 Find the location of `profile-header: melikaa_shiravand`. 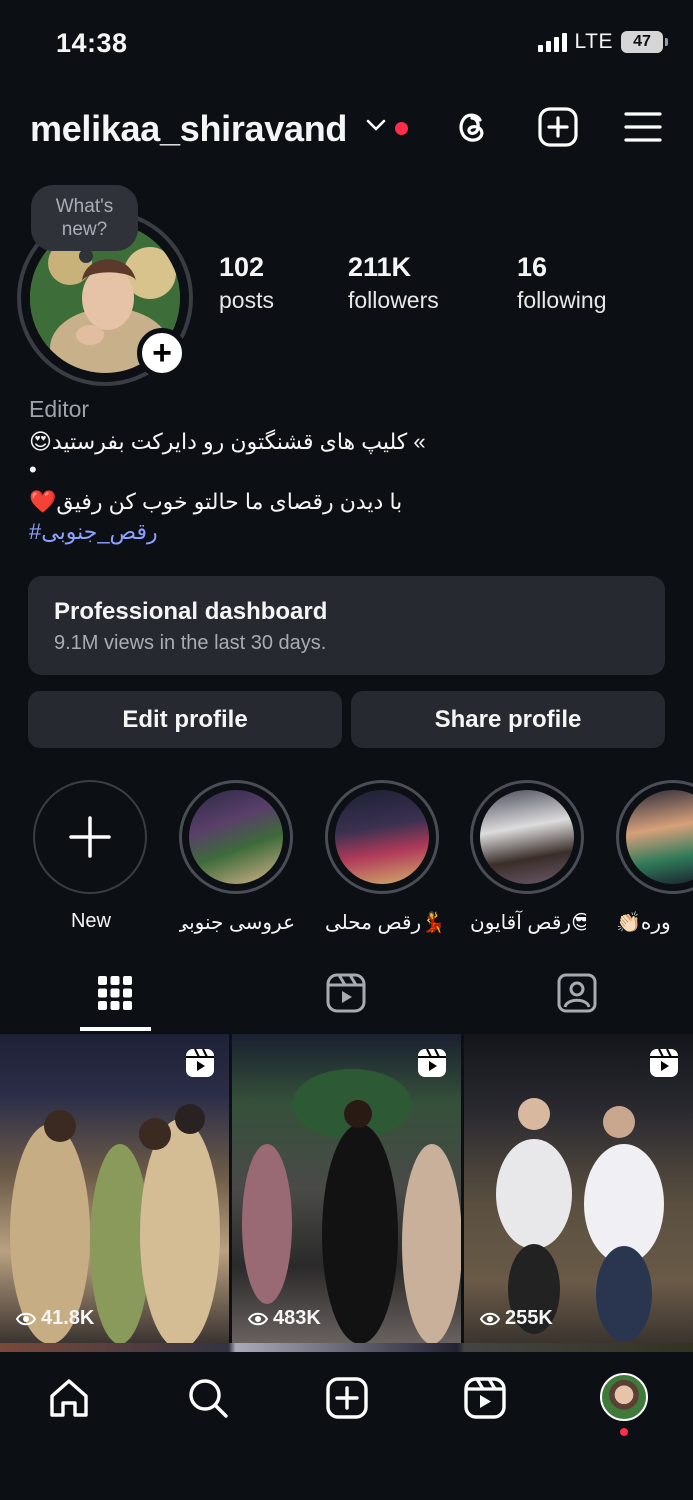

profile-header: melikaa_shiravand is located at coordinates (346, 130).